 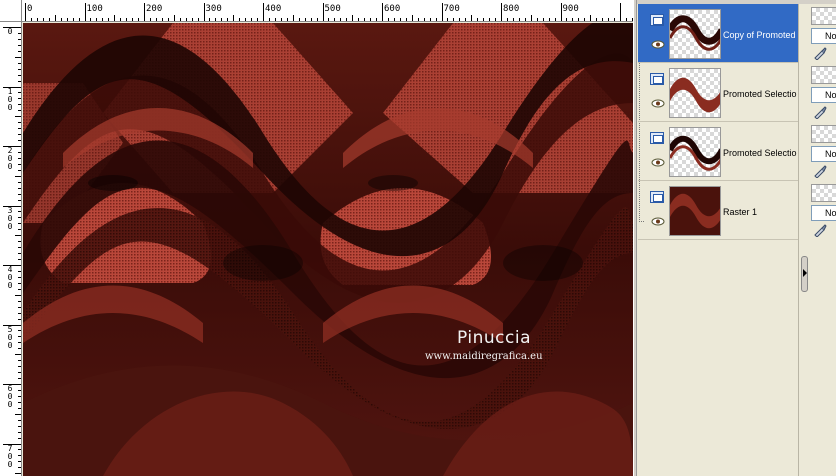 I want to click on layer-row-promoted-selection-1: Promoted Selectio, so click(x=718, y=92).